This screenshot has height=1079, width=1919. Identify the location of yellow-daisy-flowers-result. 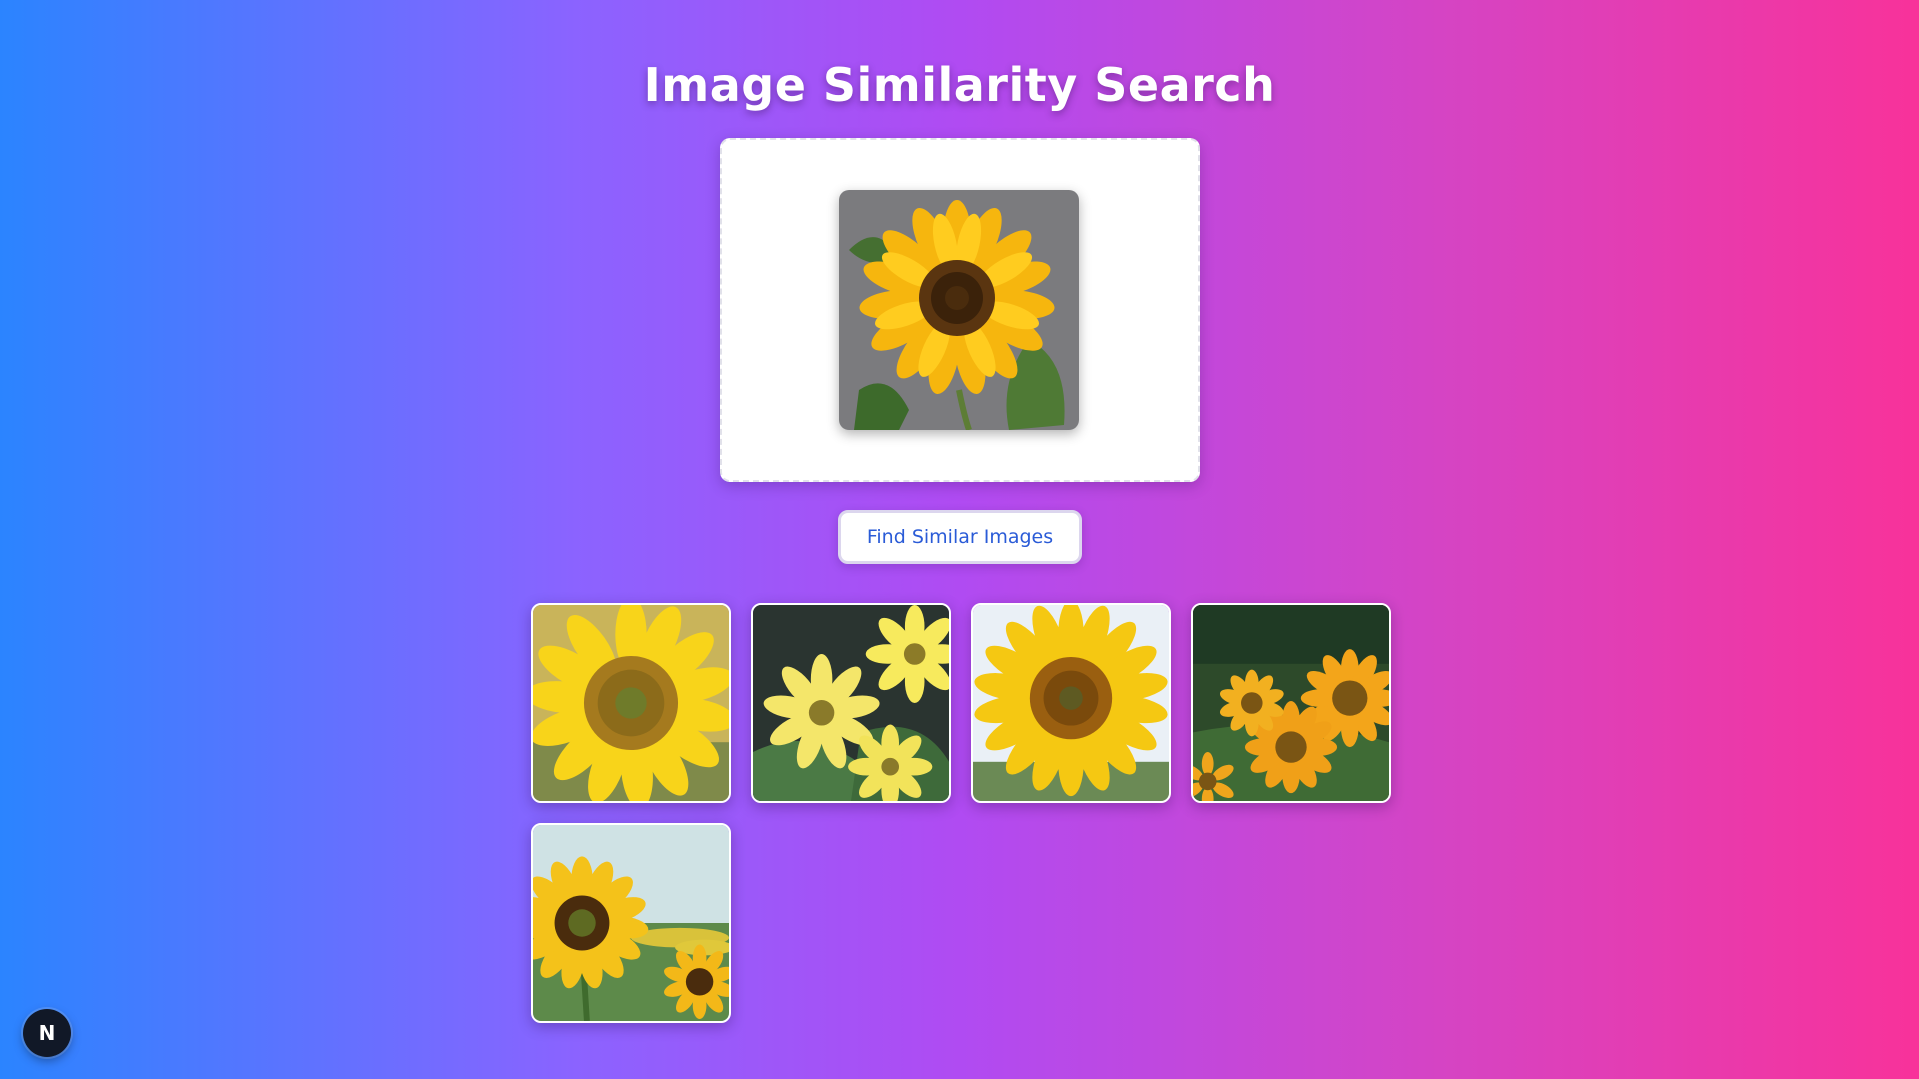
(851, 703).